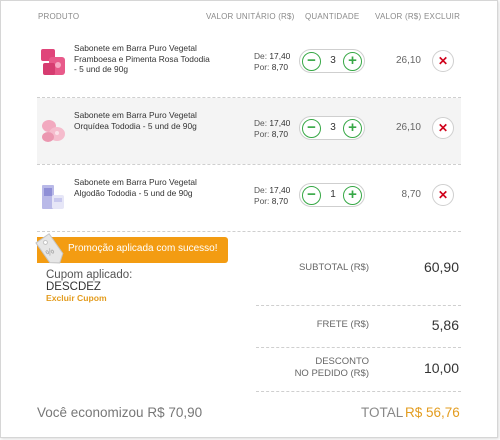  Describe the element at coordinates (120, 412) in the screenshot. I see `economy-text: Você economizou R$ 70,90` at that location.